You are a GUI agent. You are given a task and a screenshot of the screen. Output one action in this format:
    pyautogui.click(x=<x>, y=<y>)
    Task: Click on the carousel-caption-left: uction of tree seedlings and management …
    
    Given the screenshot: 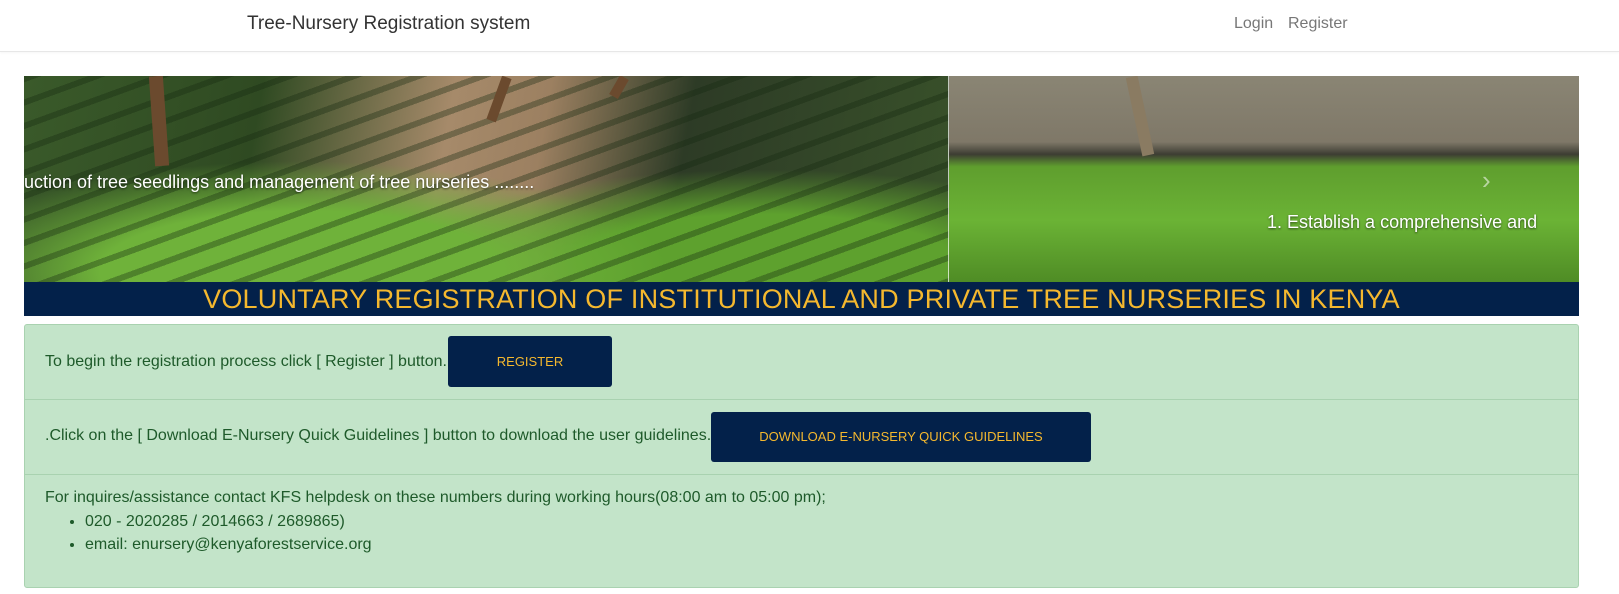 What is the action you would take?
    pyautogui.click(x=279, y=182)
    